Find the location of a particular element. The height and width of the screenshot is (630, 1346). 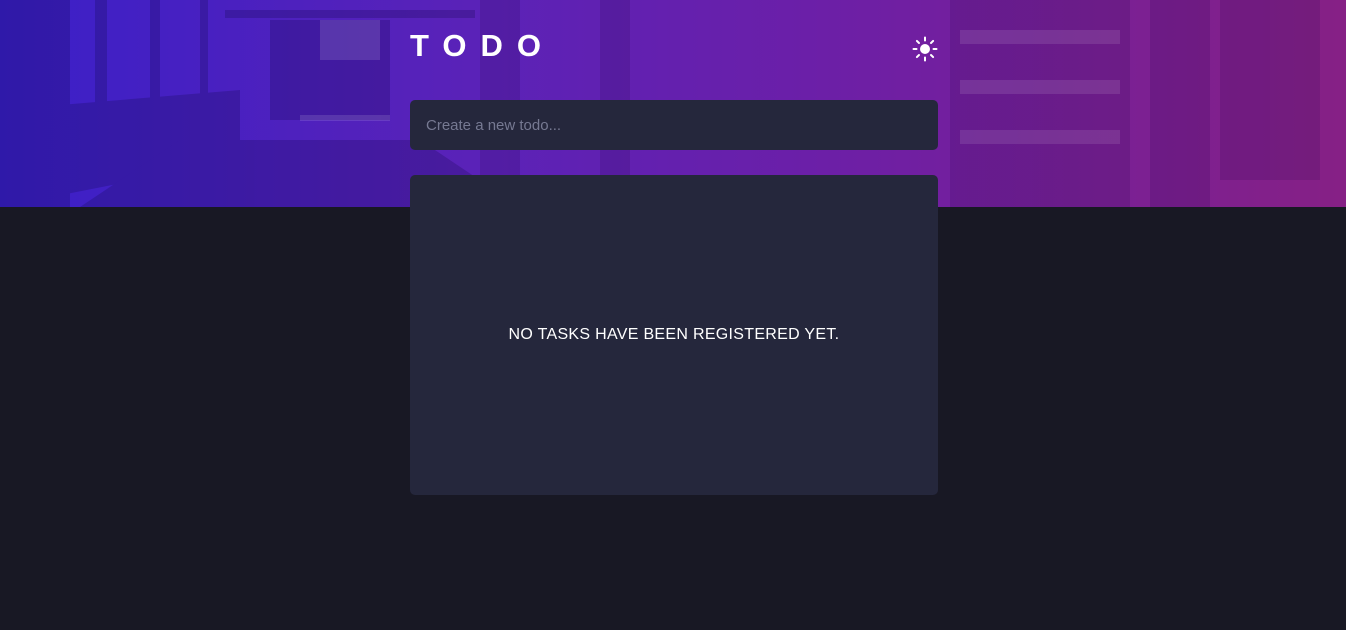

new-todo-container is located at coordinates (674, 125).